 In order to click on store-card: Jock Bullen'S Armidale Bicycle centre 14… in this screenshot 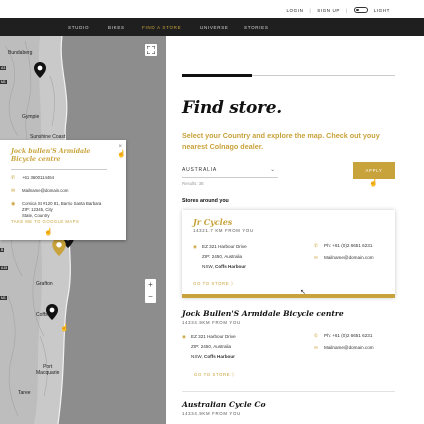, I will do `click(288, 350)`.